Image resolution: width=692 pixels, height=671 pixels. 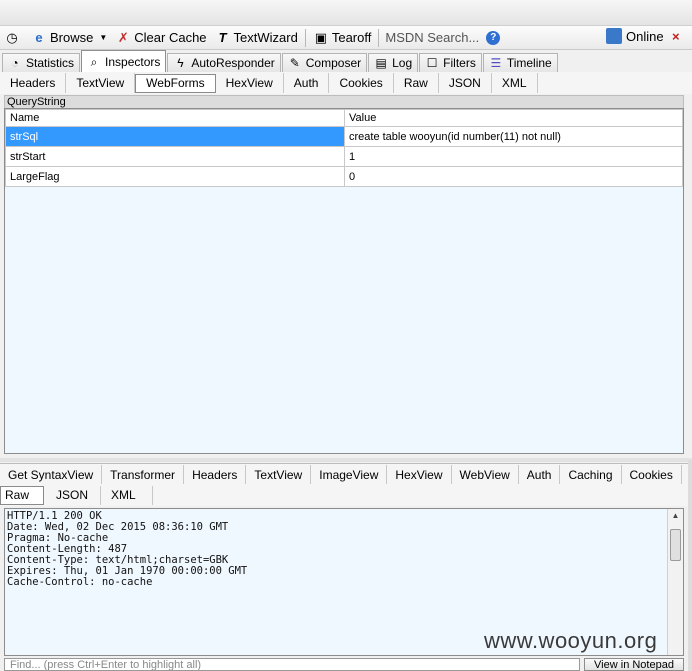 I want to click on req-tab-json: JSON, so click(x=465, y=83).